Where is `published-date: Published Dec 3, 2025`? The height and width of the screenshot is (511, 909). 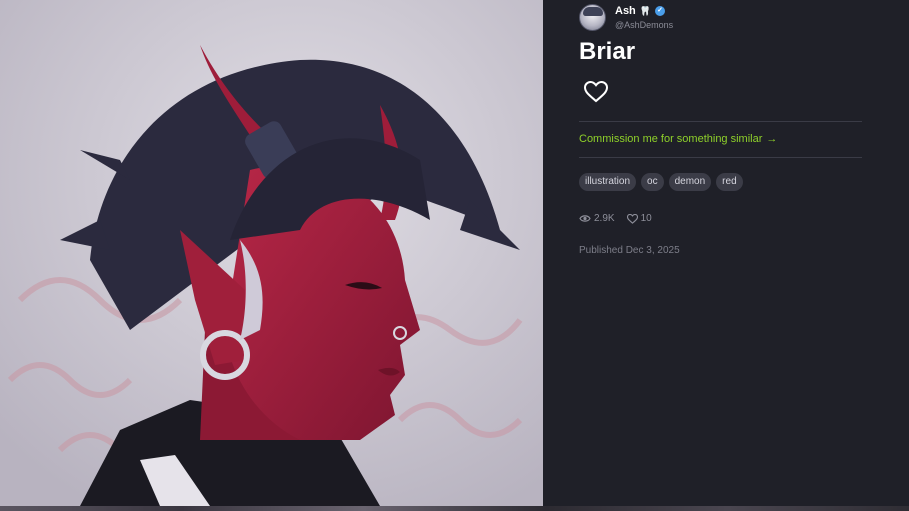 published-date: Published Dec 3, 2025 is located at coordinates (629, 250).